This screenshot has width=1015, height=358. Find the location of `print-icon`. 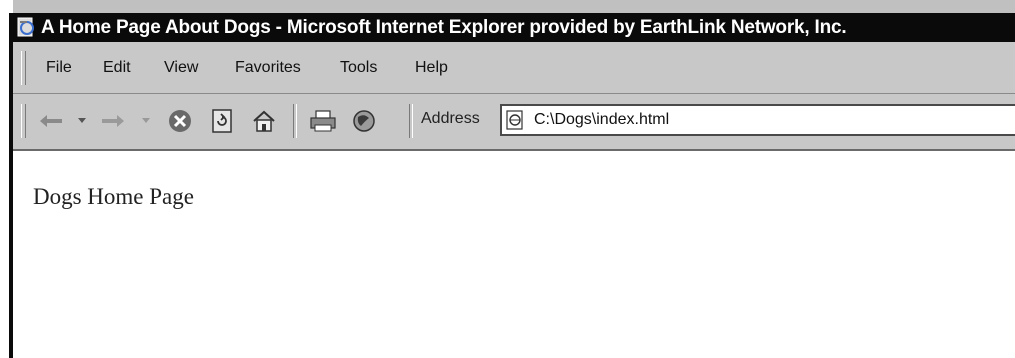

print-icon is located at coordinates (323, 121).